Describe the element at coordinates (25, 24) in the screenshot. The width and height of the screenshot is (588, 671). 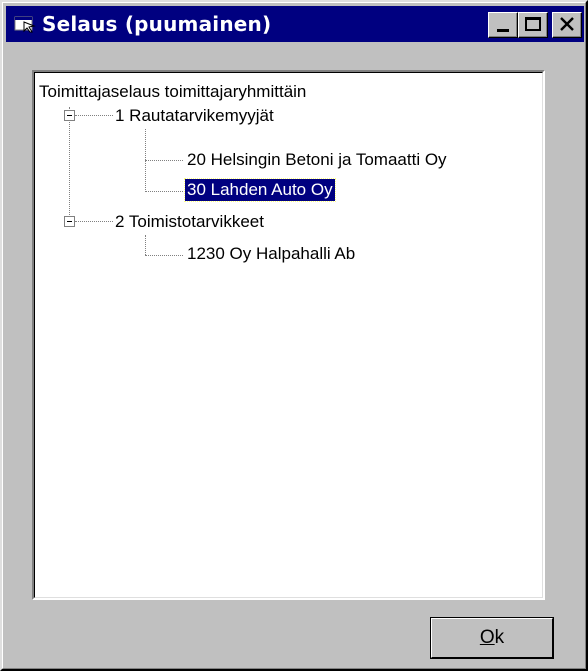
I see `app-window-icon` at that location.